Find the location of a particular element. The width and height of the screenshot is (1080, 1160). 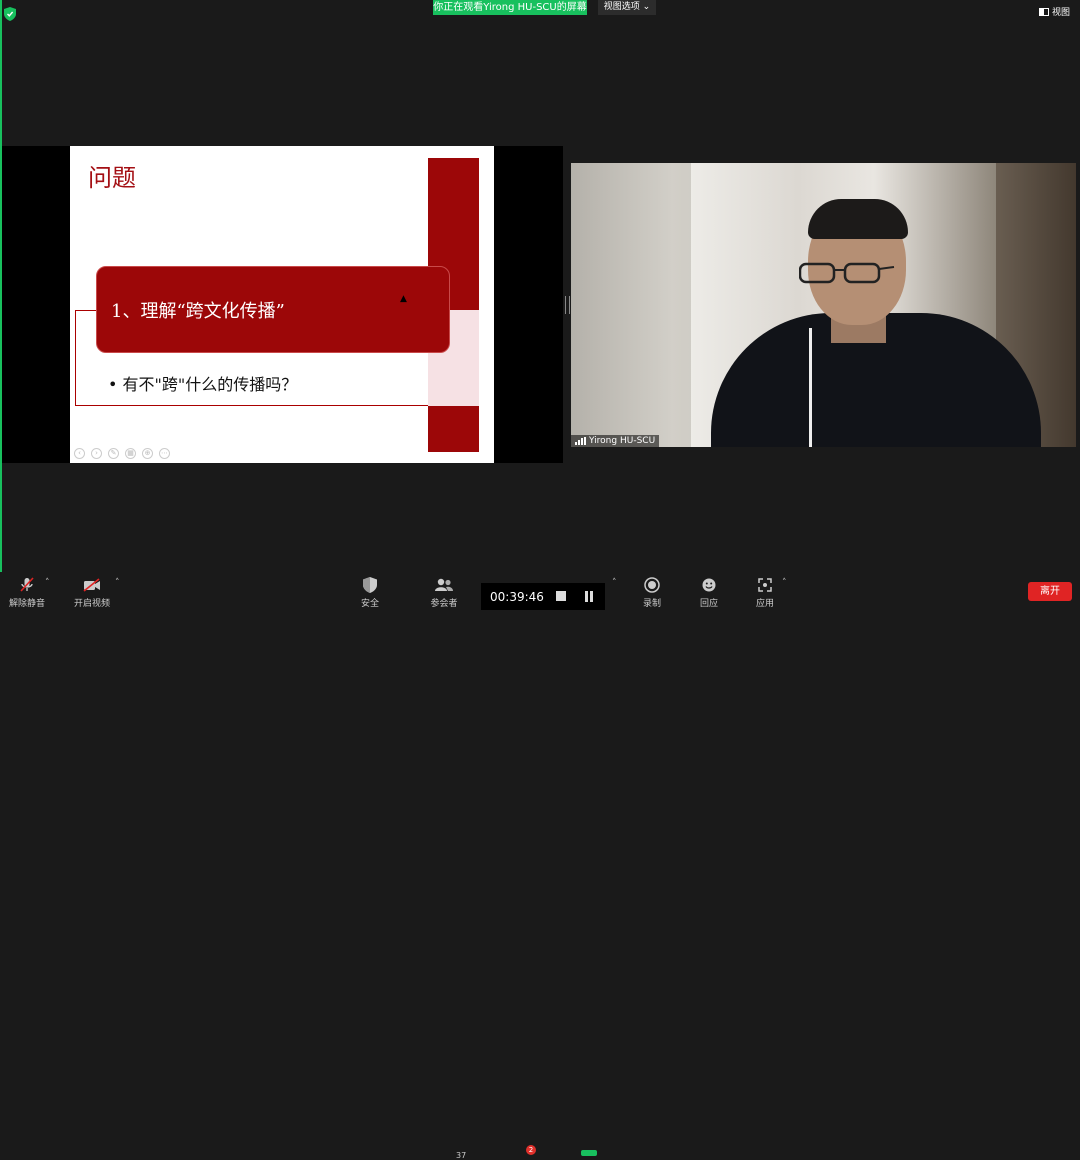

security-shield-icon is located at coordinates (370, 585).